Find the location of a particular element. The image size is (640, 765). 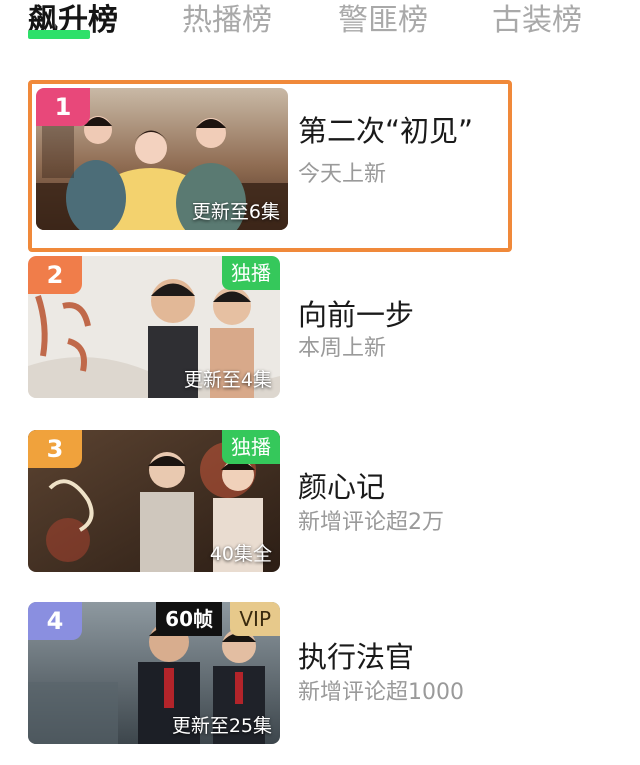

poster-thumbnail: 4 60帧 VIP 更新至25集 is located at coordinates (154, 673).